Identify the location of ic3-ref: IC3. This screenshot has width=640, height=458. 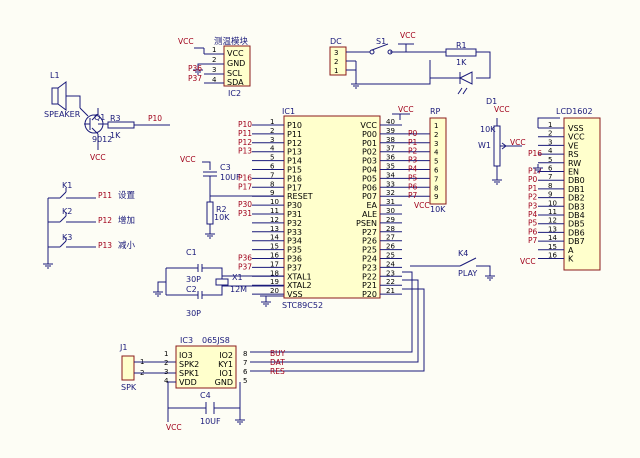
(186, 340).